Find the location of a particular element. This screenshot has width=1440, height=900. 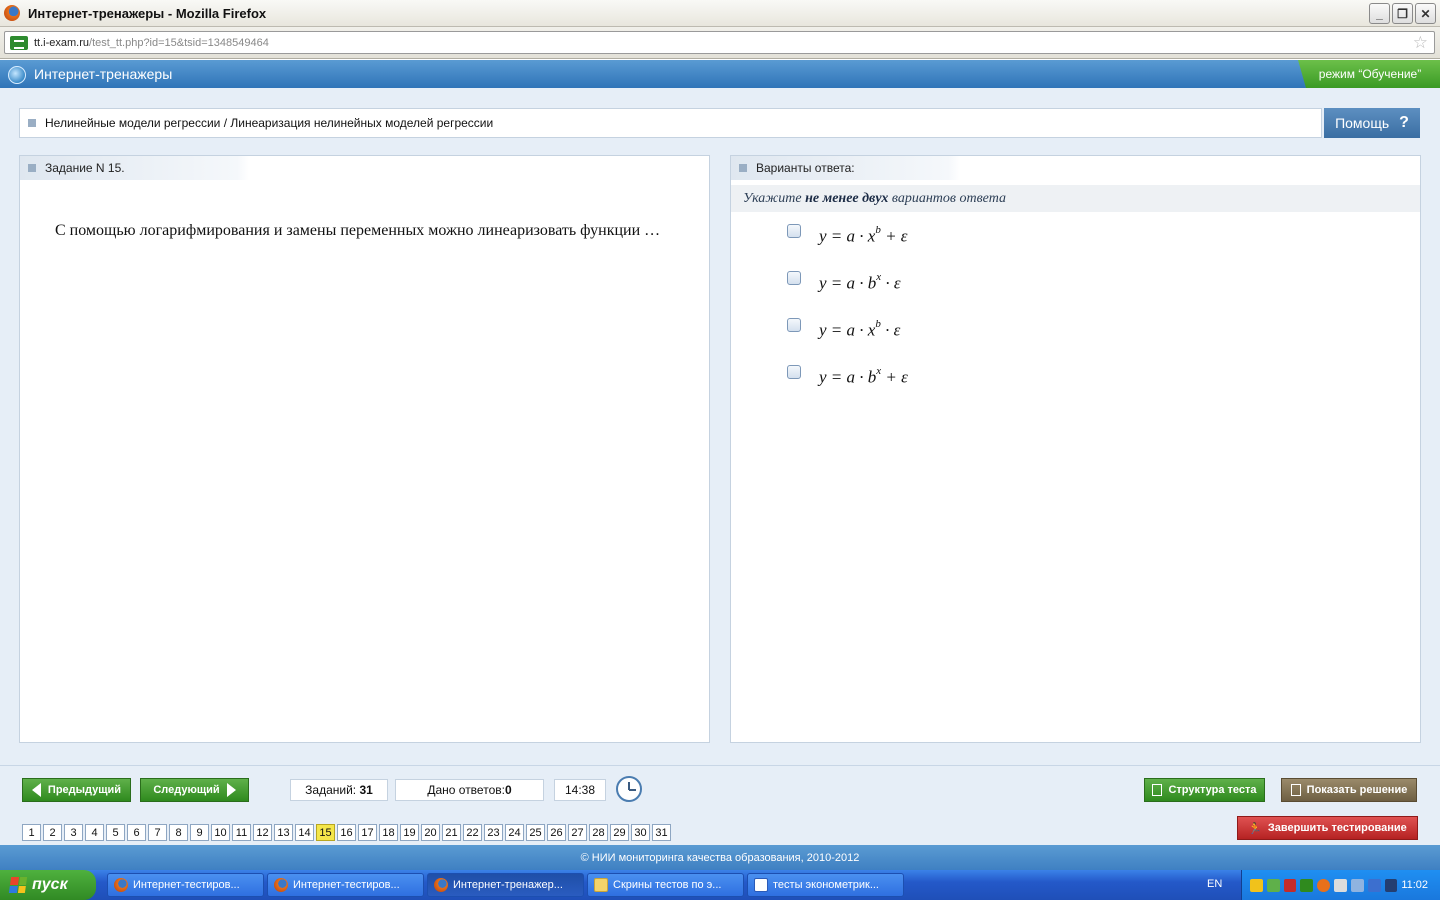

tray-network-icon is located at coordinates (1273, 885).